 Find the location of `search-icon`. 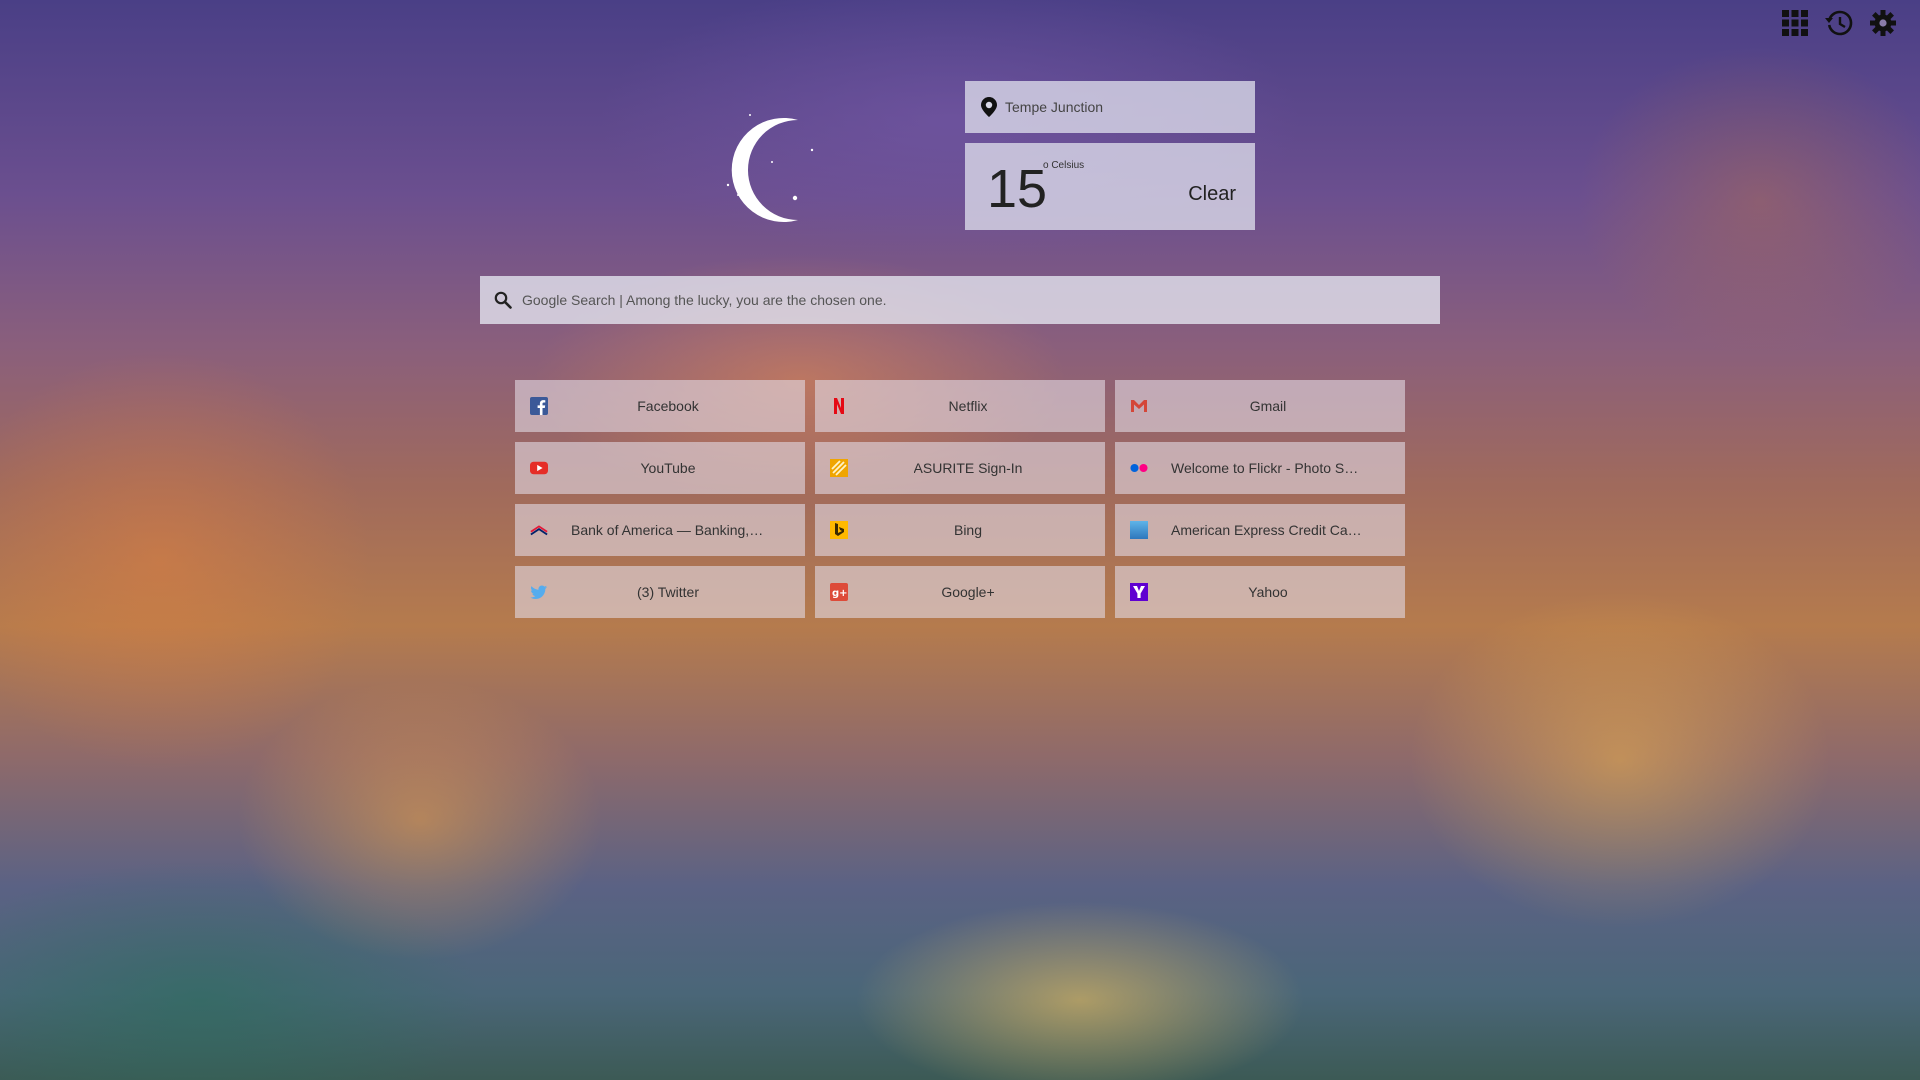

search-icon is located at coordinates (503, 300).